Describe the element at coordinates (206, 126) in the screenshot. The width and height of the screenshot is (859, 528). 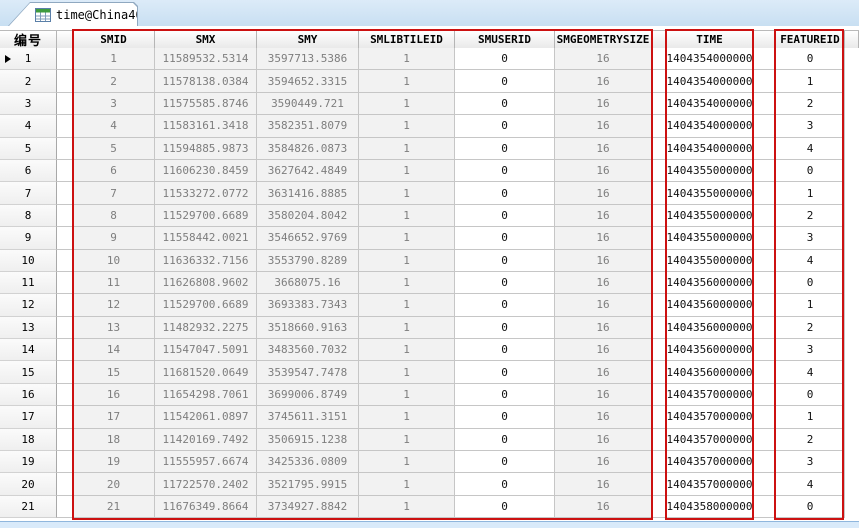
I see `cell-smx: 11583161.3418` at that location.